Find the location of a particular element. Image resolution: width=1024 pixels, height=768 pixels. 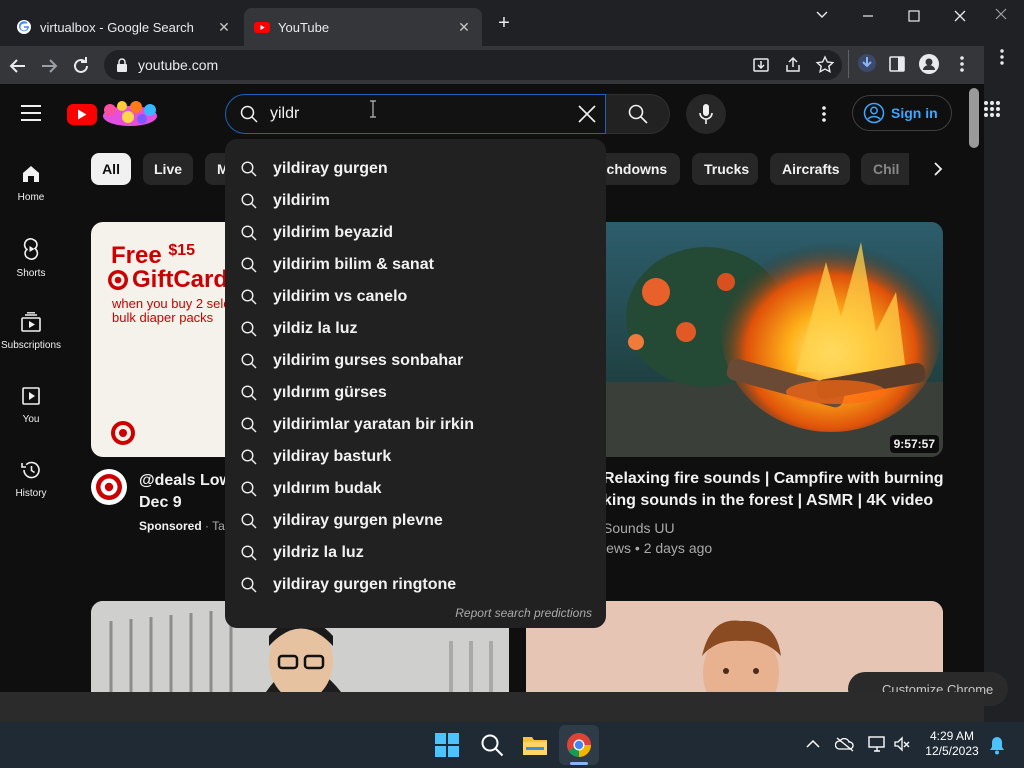

back-arrow-icon is located at coordinates (18, 66).